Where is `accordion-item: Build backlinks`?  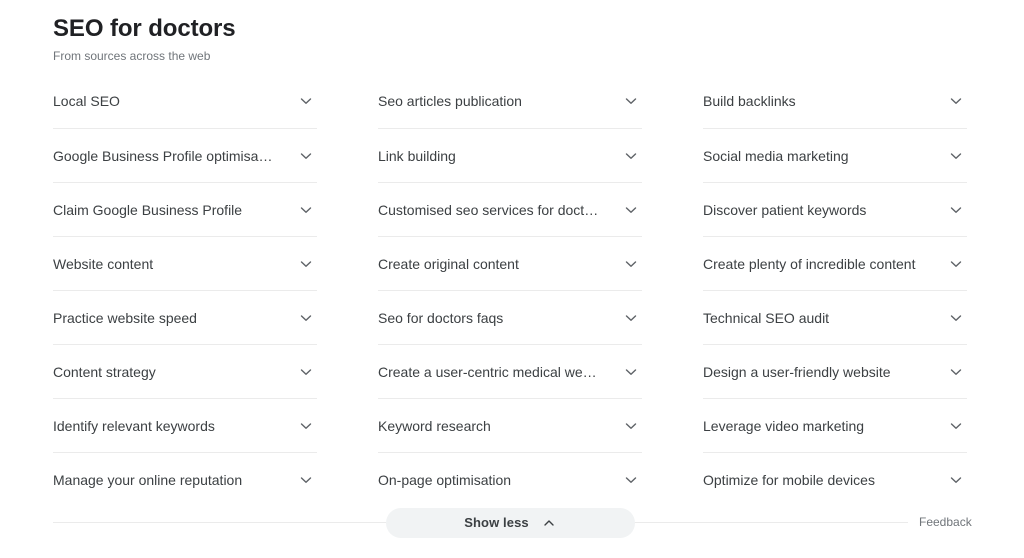 accordion-item: Build backlinks is located at coordinates (835, 101).